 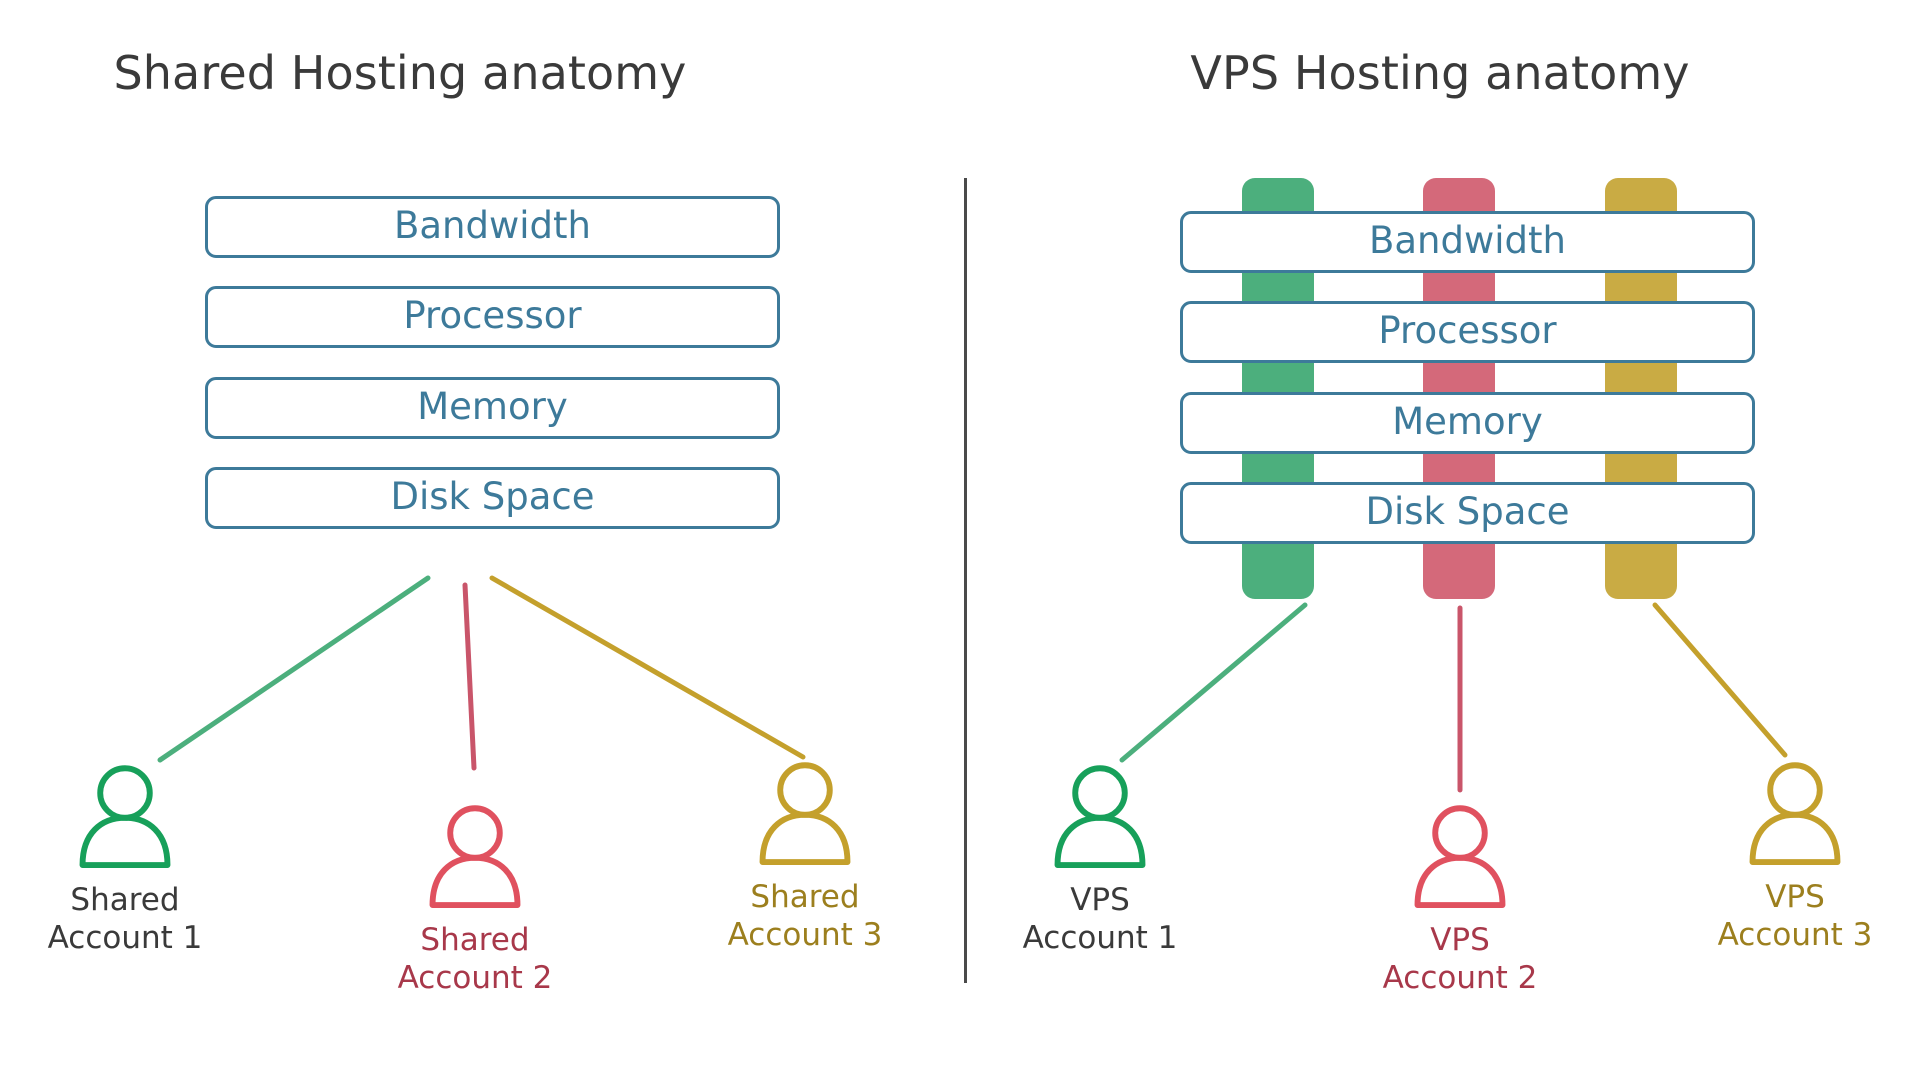 I want to click on vps-account-1-label: VPS Account 1, so click(x=1100, y=919).